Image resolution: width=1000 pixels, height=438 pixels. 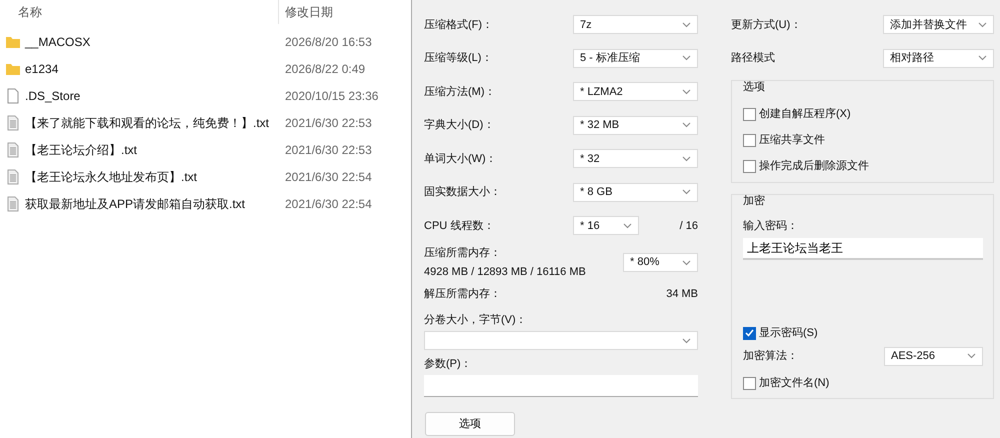 I want to click on field-label: 输入密码：, so click(x=770, y=226).